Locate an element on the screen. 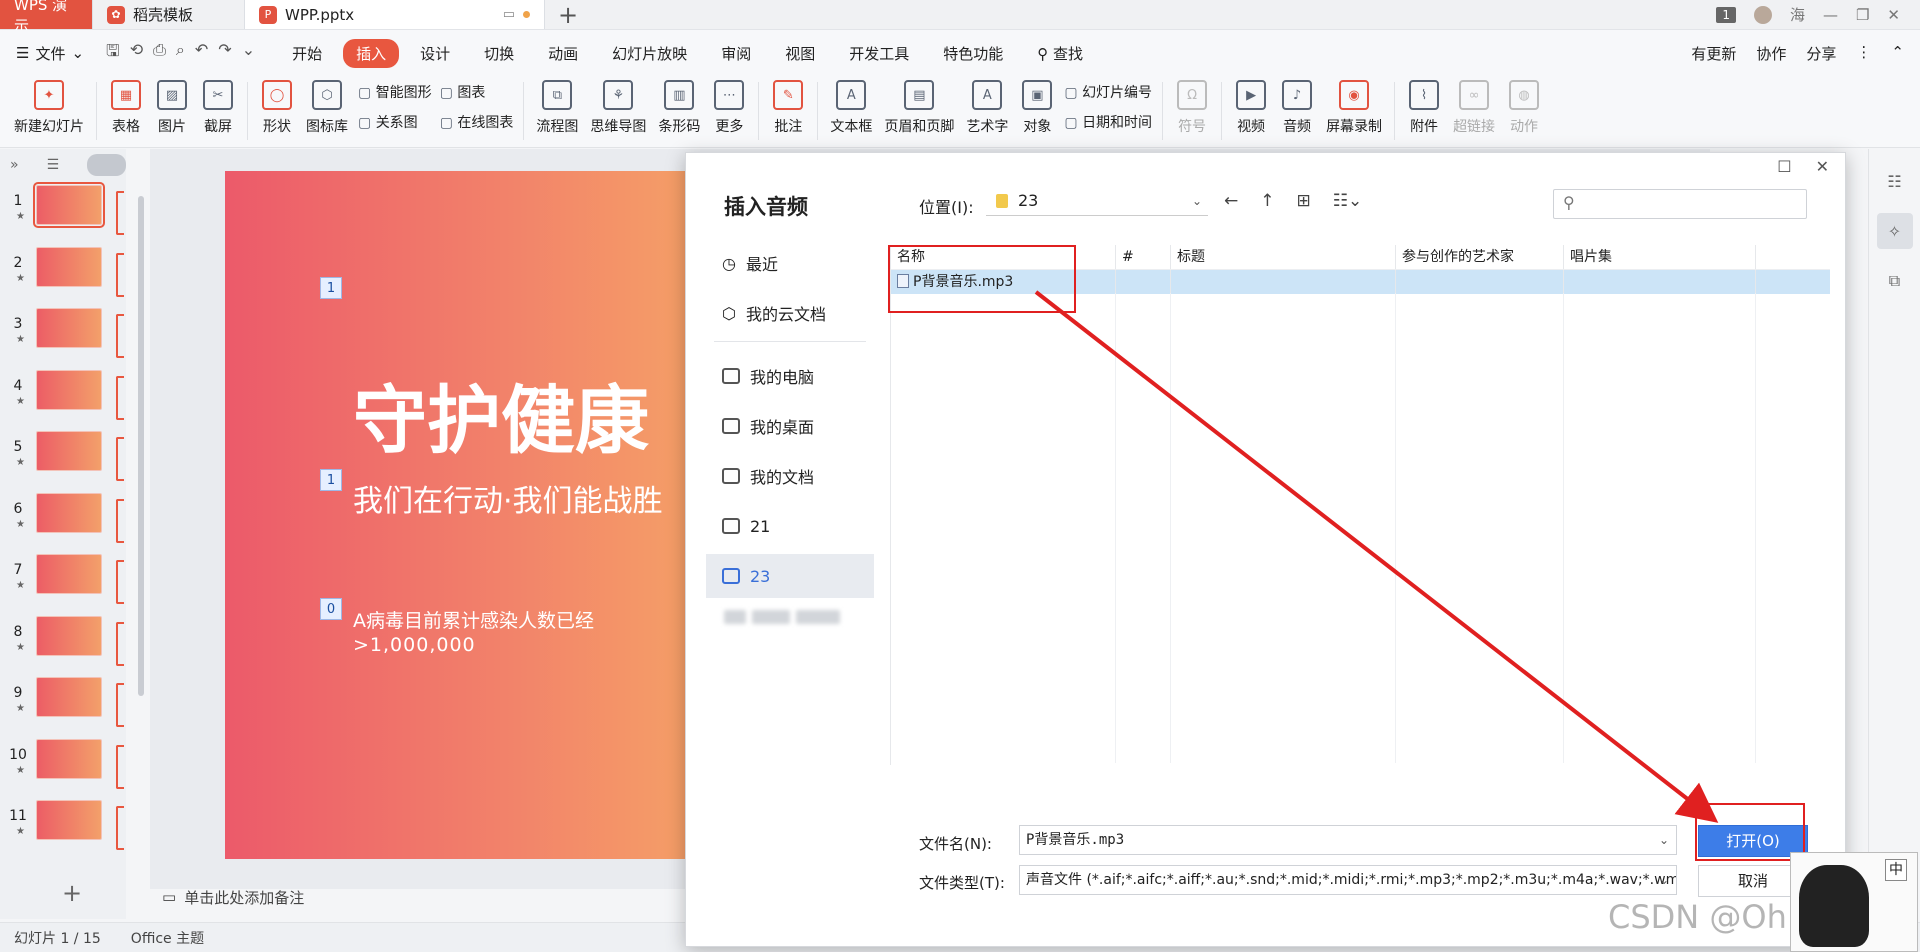 The image size is (1920, 952). ime-widget: 中 is located at coordinates (1854, 902).